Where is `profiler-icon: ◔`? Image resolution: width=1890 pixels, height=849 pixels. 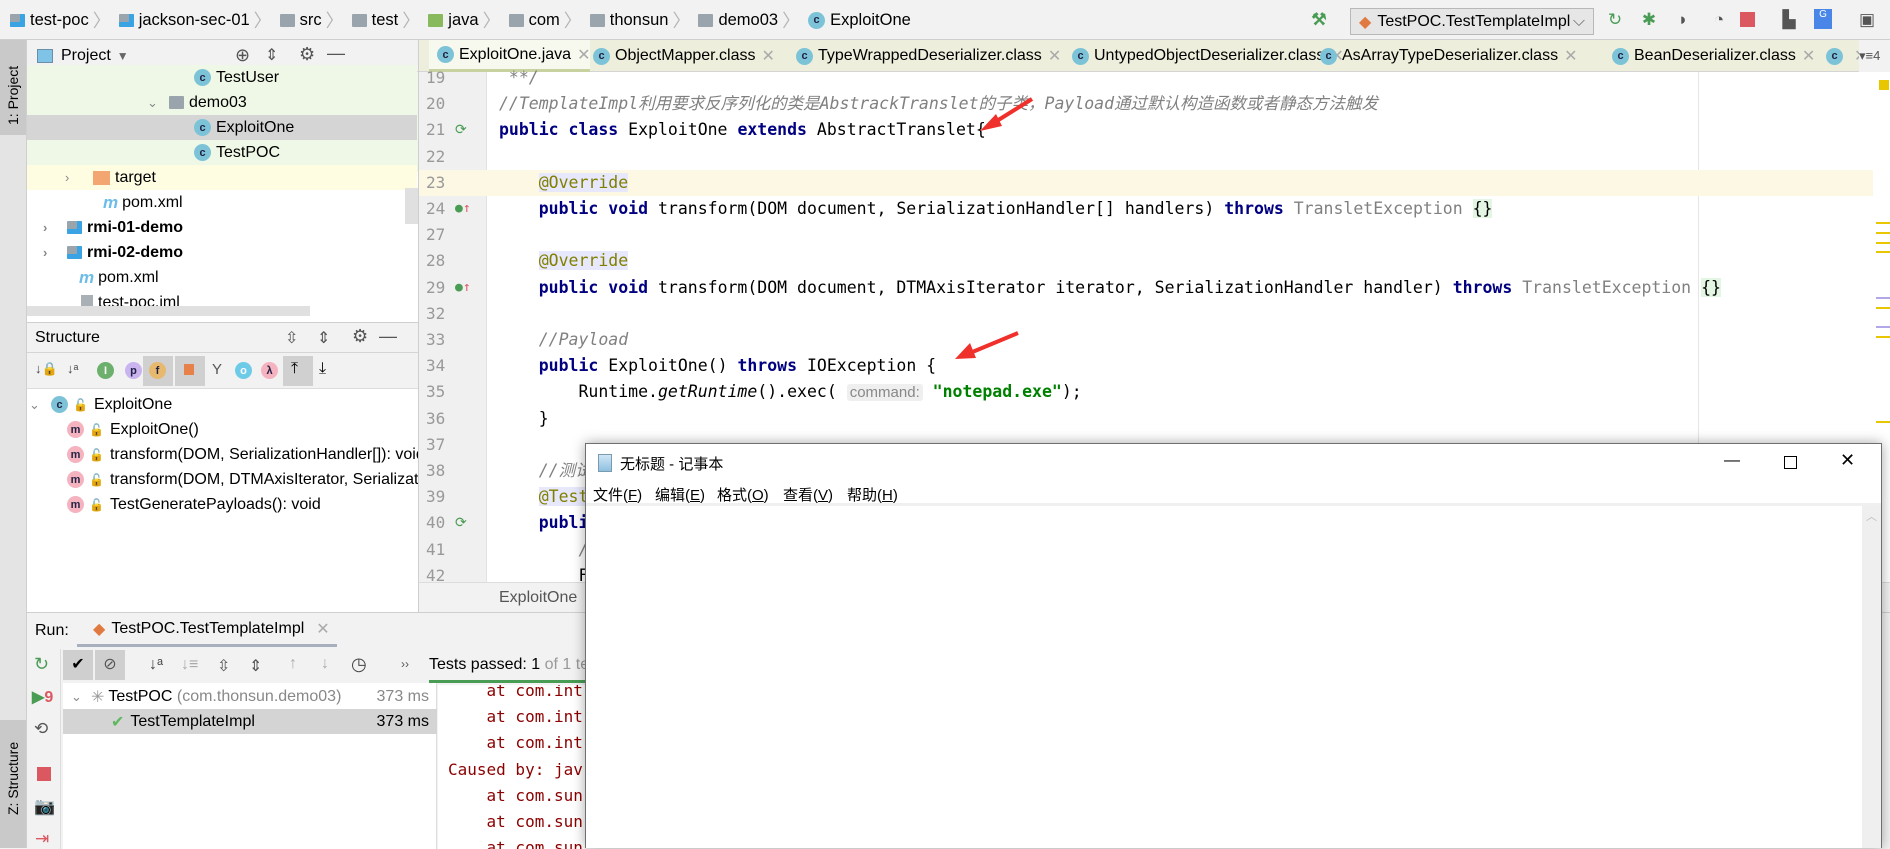 profiler-icon: ◔ is located at coordinates (1719, 20).